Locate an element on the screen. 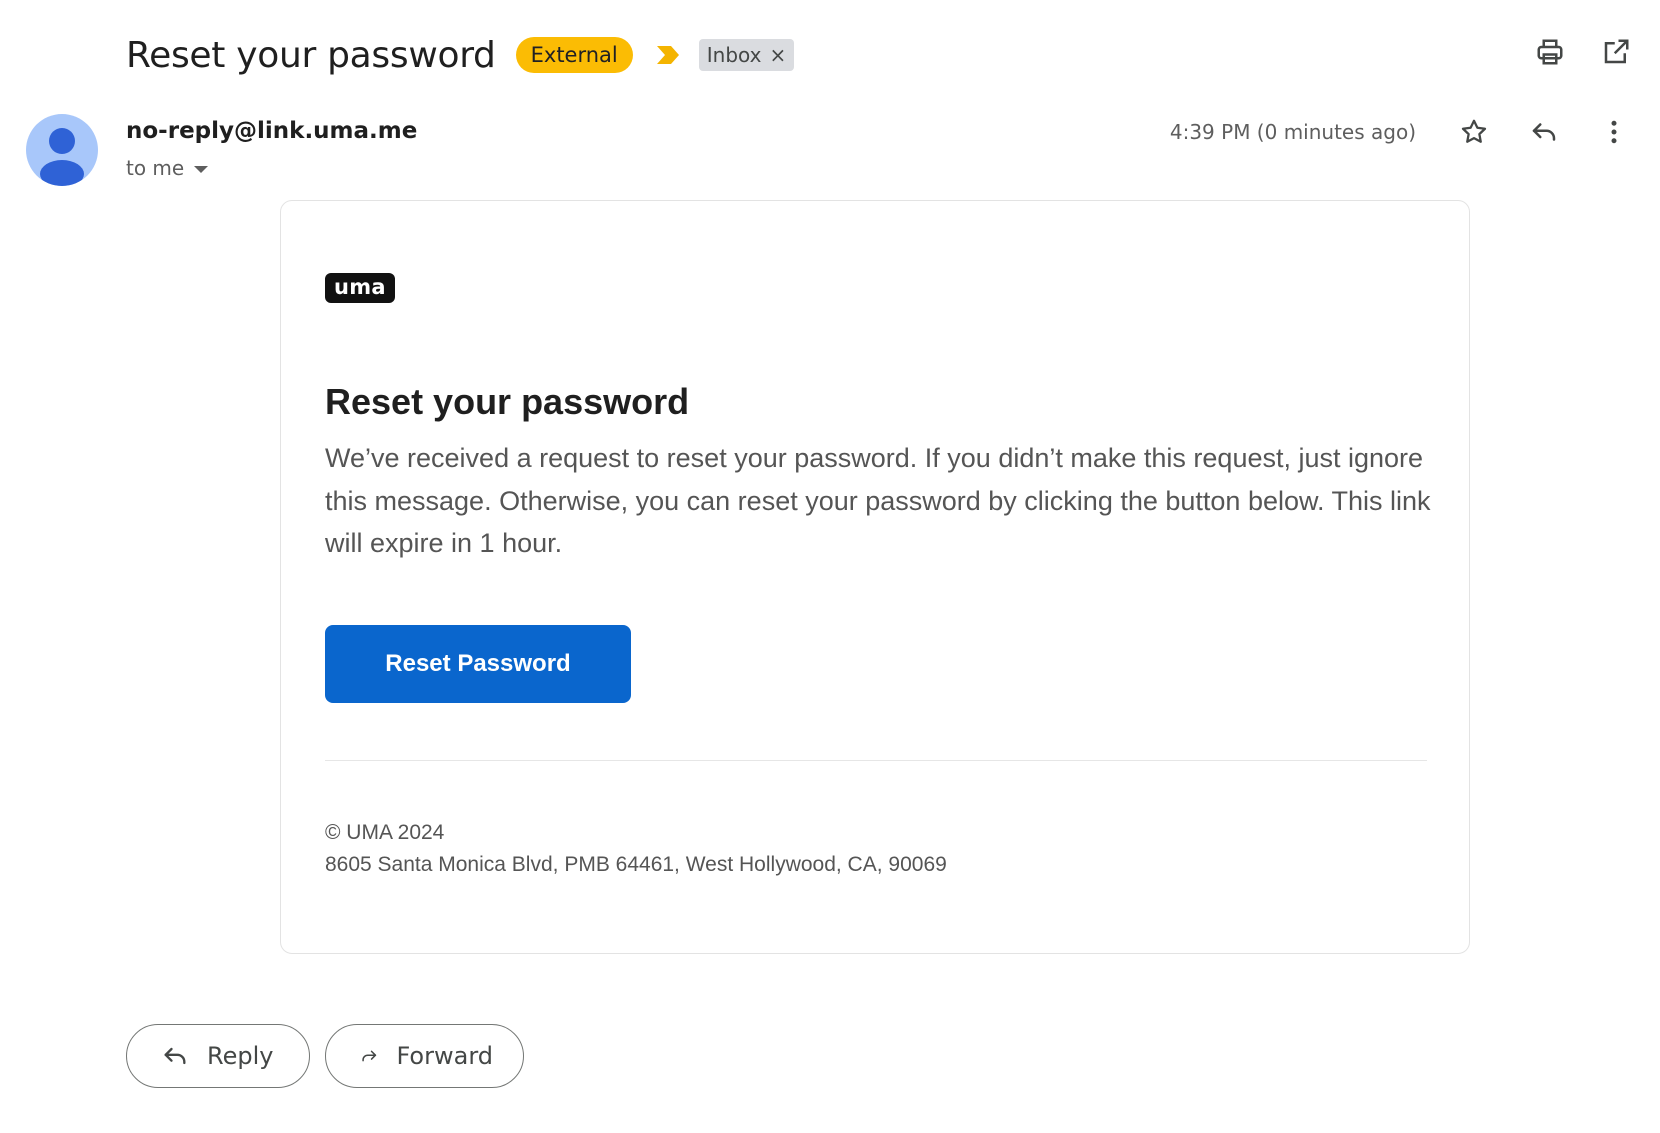 This screenshot has width=1660, height=1133. footer-copyright: © UMA 2024 is located at coordinates (385, 832).